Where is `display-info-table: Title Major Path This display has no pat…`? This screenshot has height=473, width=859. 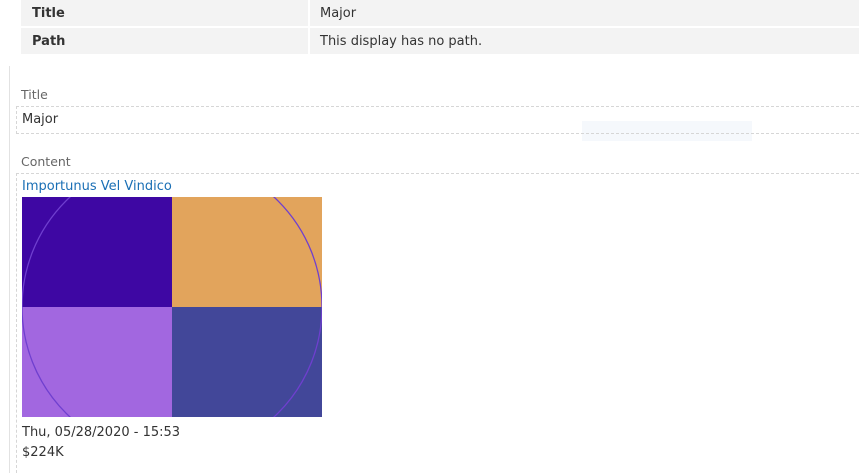
display-info-table: Title Major Path This display has no pat… is located at coordinates (440, 28).